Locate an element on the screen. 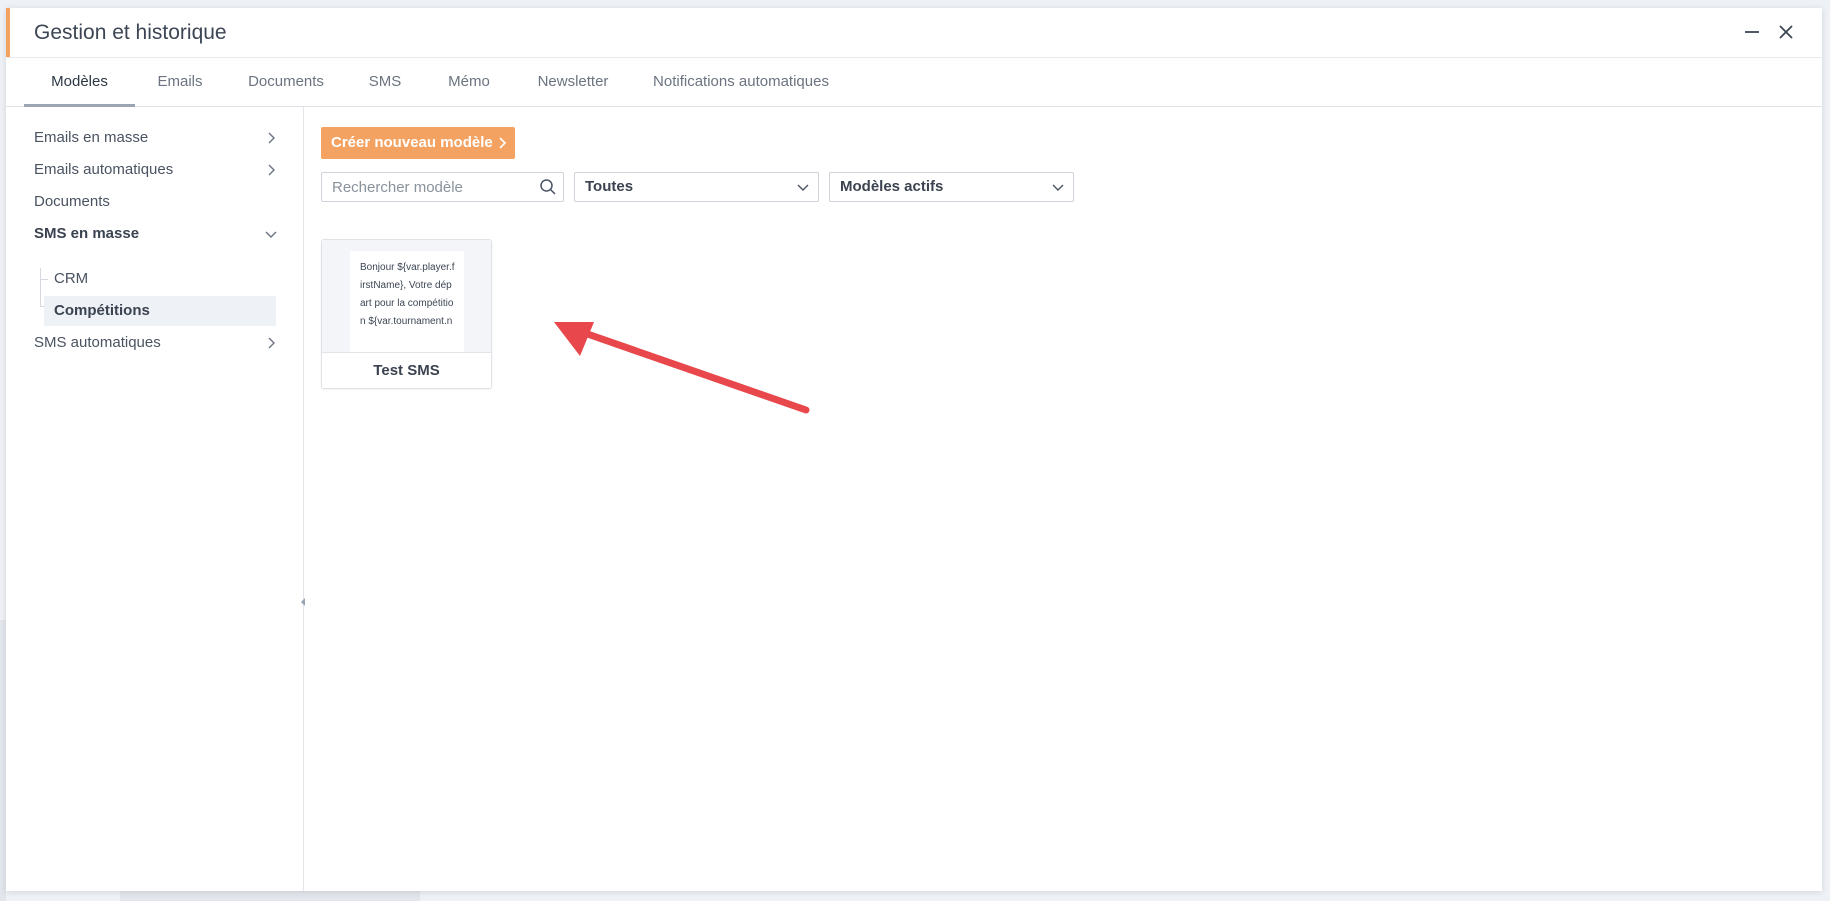 The width and height of the screenshot is (1830, 901). create-template-button: Créer nouveau modèle is located at coordinates (418, 143).